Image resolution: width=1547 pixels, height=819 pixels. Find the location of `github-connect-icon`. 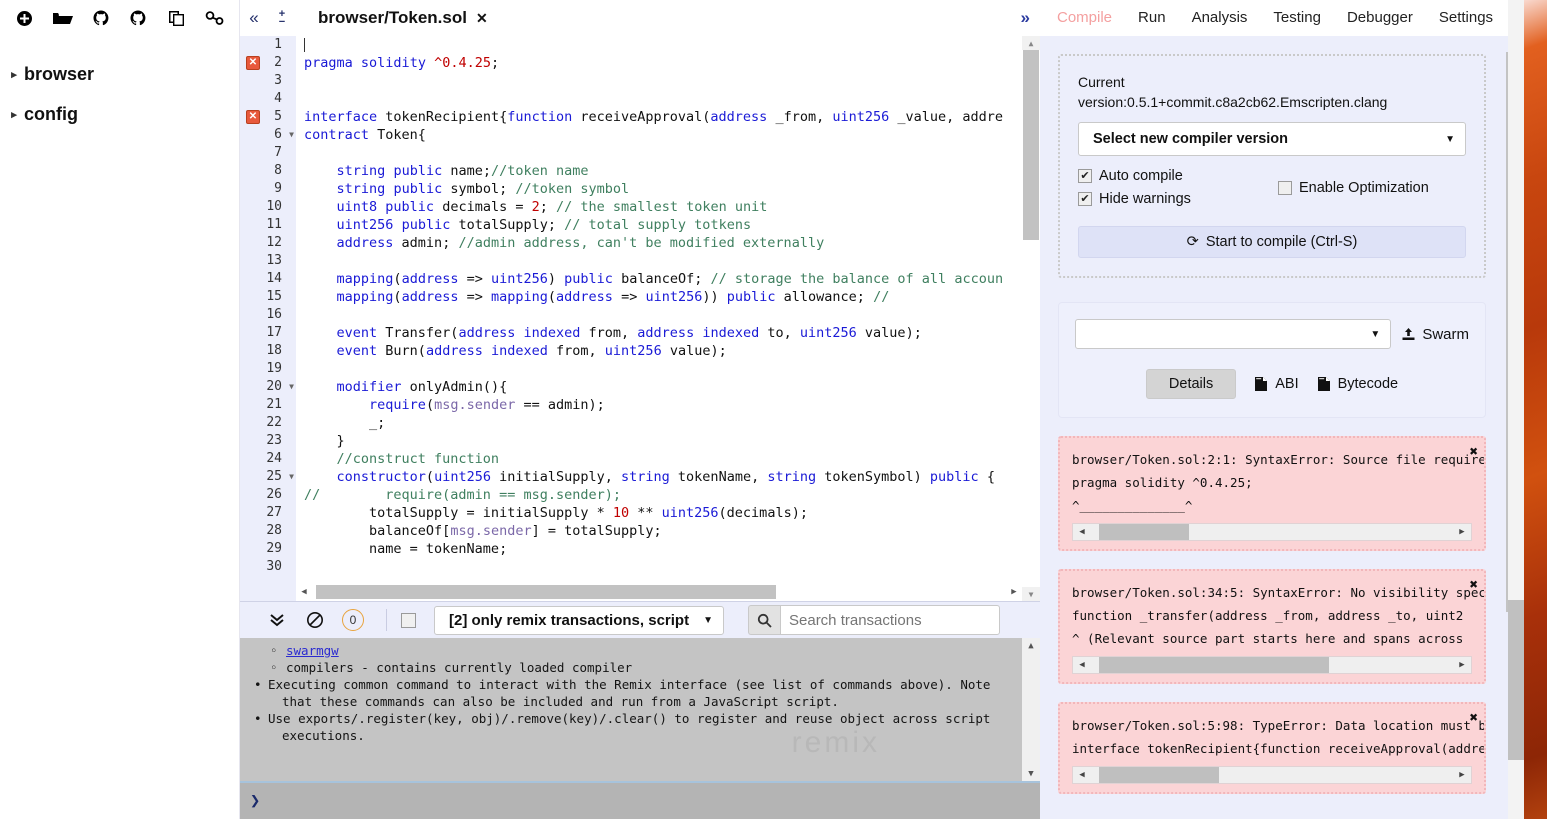

github-connect-icon is located at coordinates (101, 18).